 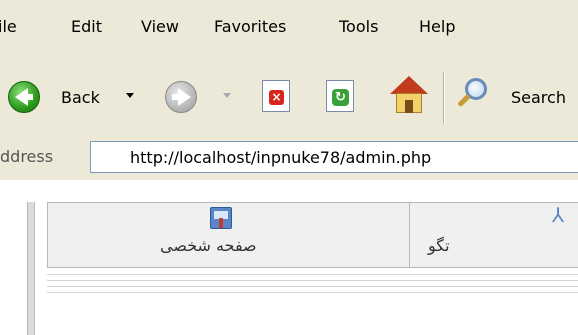 I want to click on stop-icon: ×, so click(x=276, y=96).